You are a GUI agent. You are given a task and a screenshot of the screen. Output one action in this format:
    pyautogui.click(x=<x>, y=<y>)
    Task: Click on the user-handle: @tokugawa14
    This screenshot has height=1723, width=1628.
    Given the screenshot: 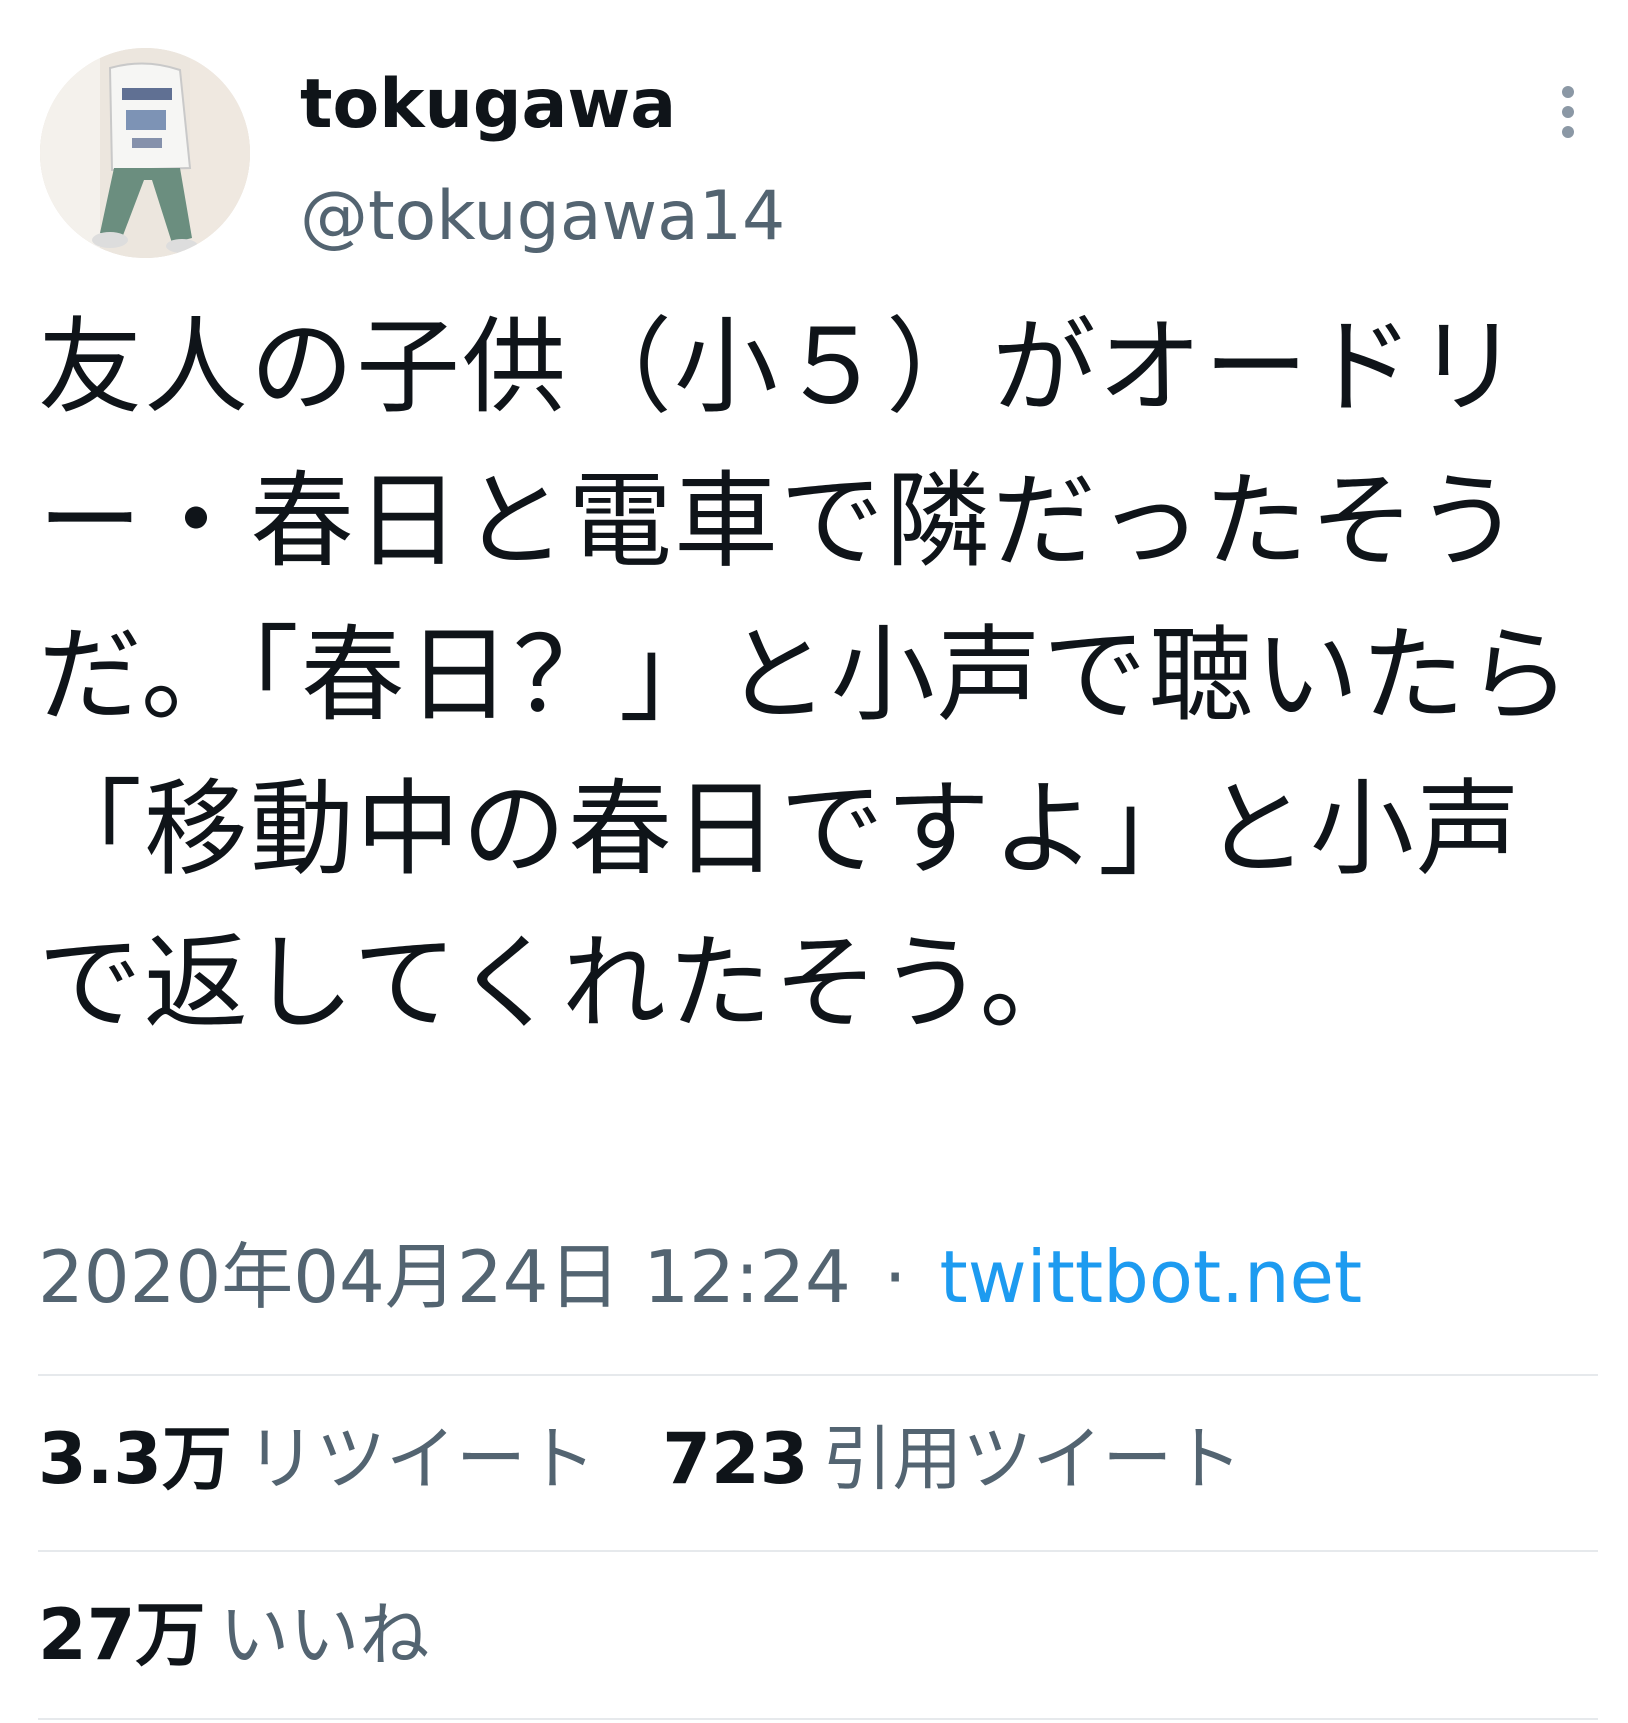 What is the action you would take?
    pyautogui.click(x=542, y=217)
    